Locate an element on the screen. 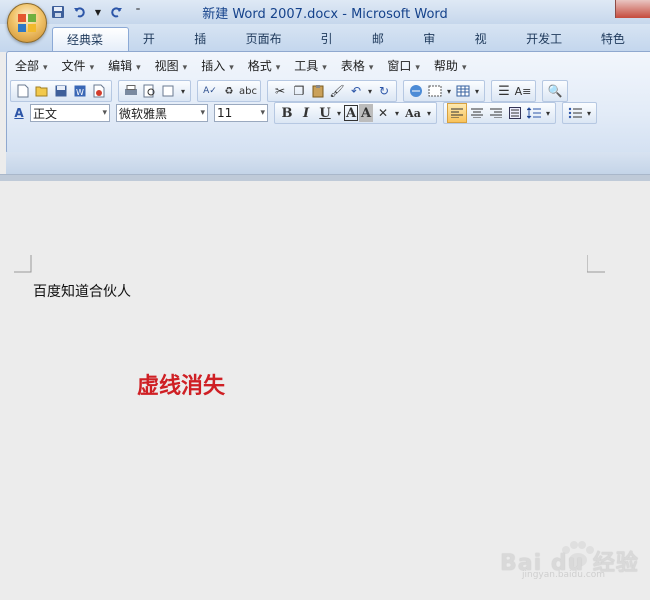 This screenshot has height=600, width=650. align-center-icon is located at coordinates (477, 113).